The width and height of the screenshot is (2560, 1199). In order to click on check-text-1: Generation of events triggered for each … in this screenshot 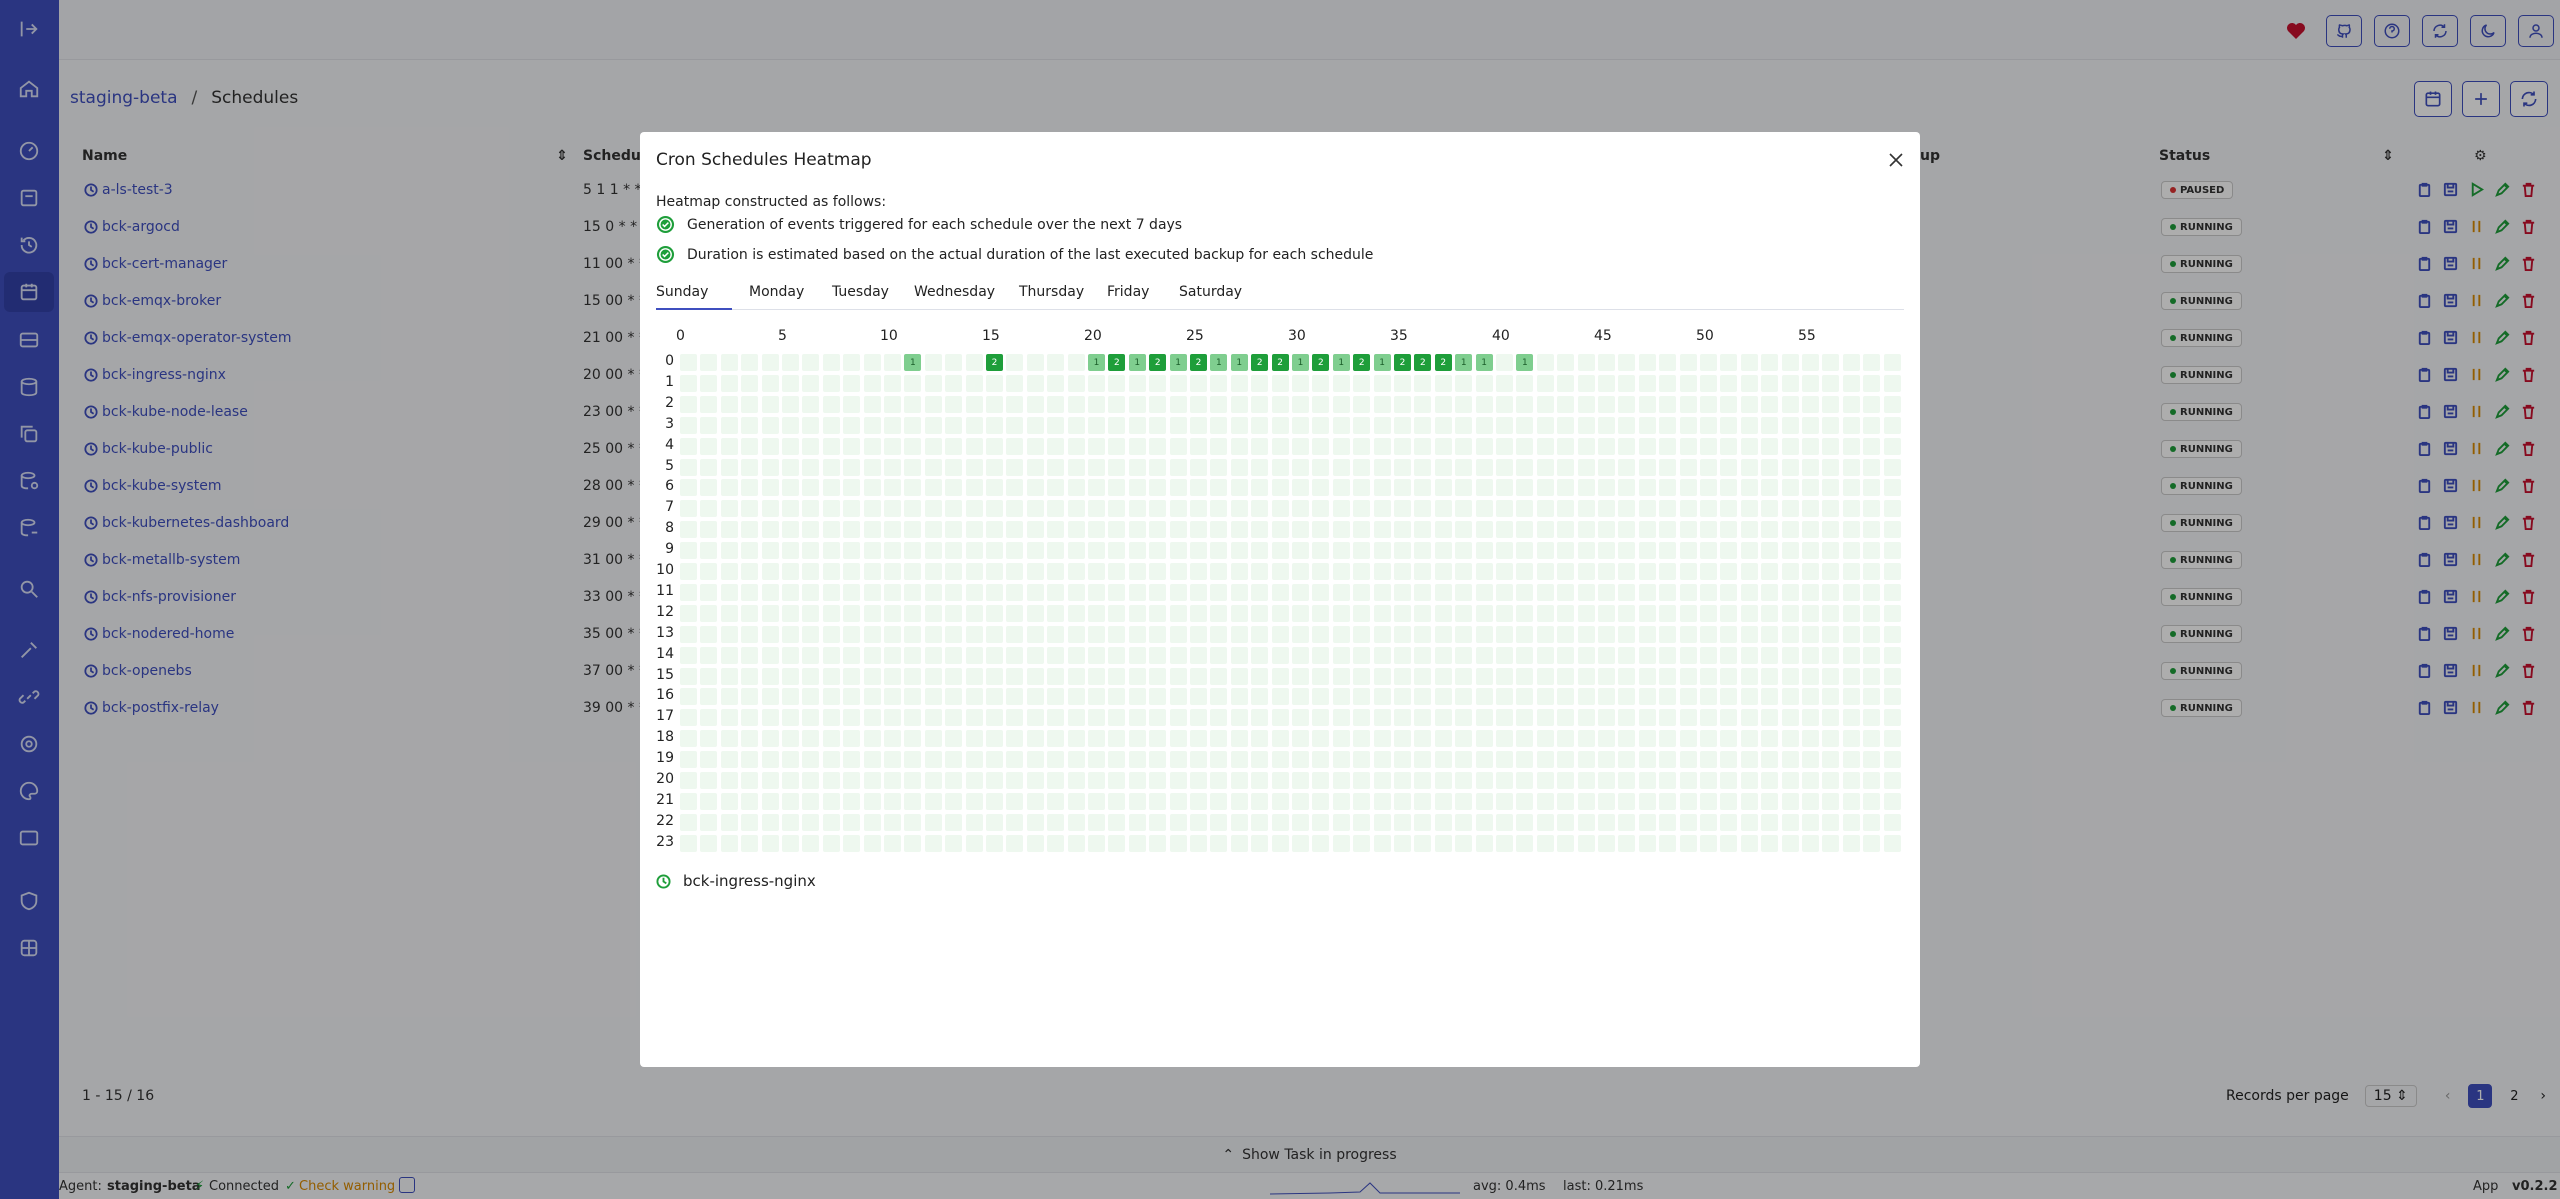, I will do `click(935, 224)`.